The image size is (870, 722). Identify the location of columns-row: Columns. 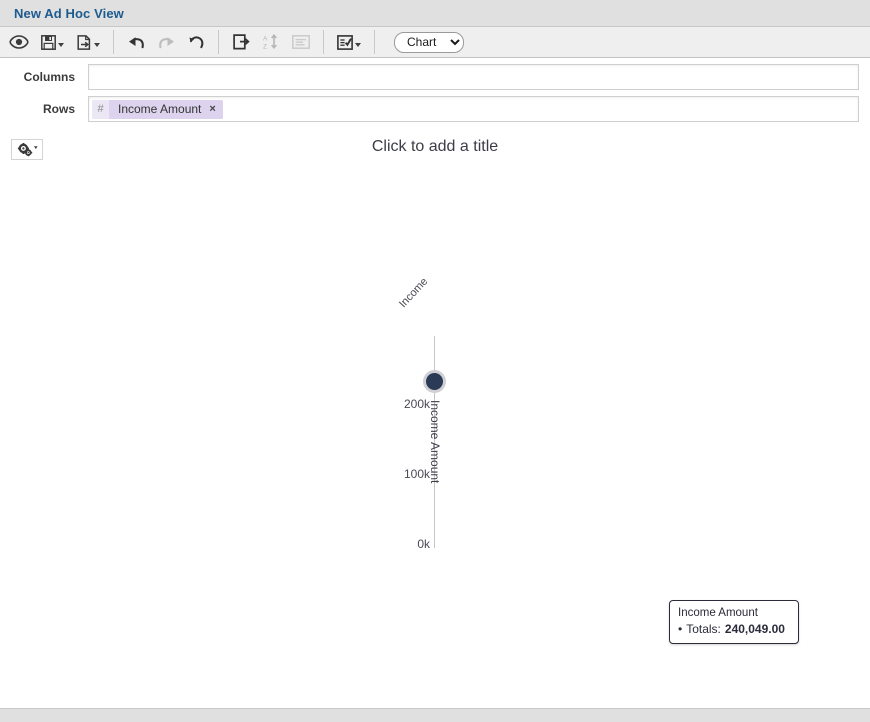
(435, 77).